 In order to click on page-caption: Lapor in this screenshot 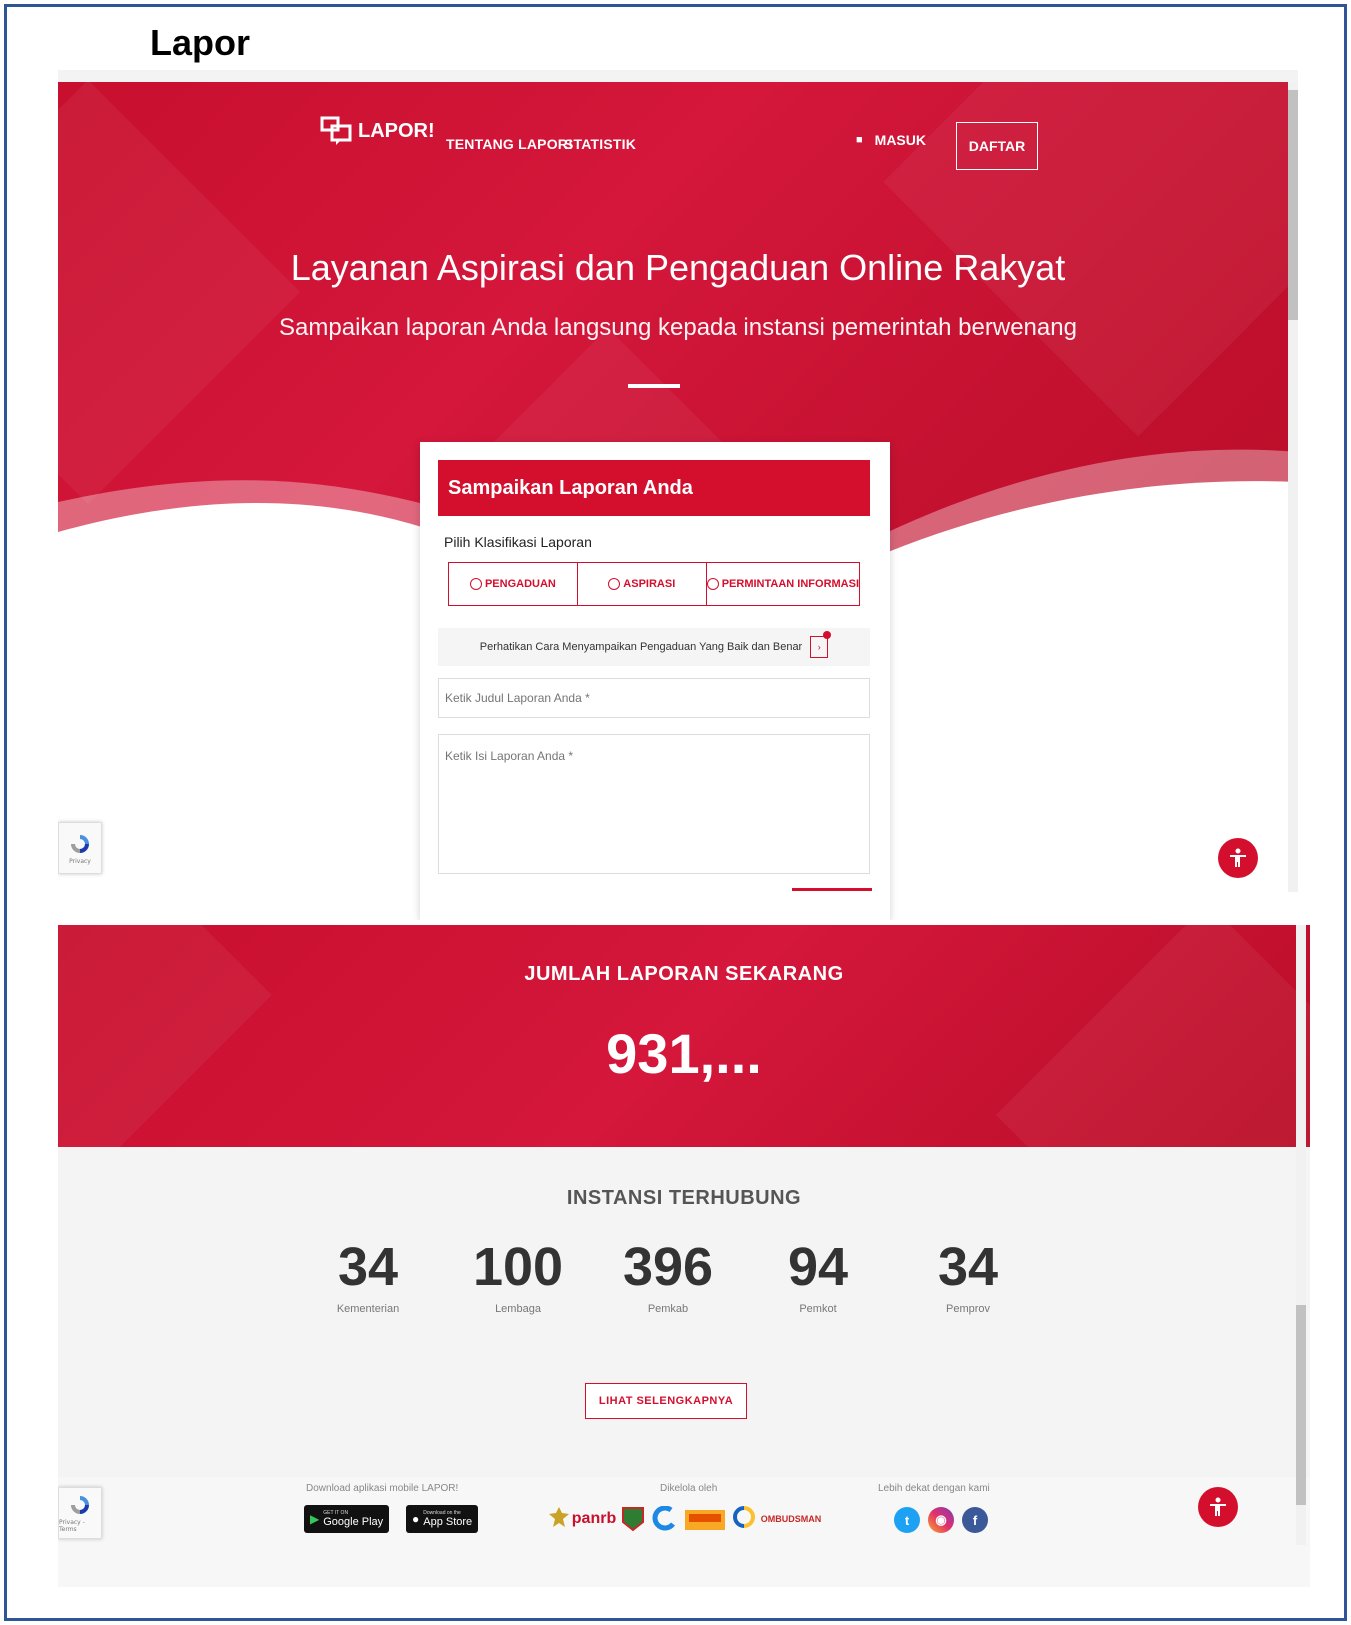, I will do `click(200, 42)`.